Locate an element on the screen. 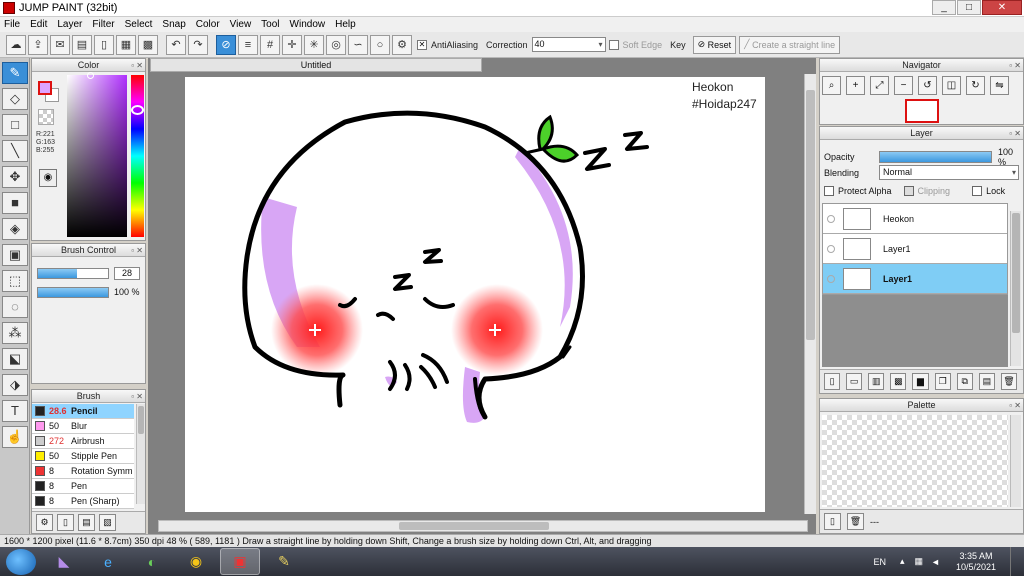 The width and height of the screenshot is (1024, 576). brush-settings-icon: ⚙ is located at coordinates (44, 522).